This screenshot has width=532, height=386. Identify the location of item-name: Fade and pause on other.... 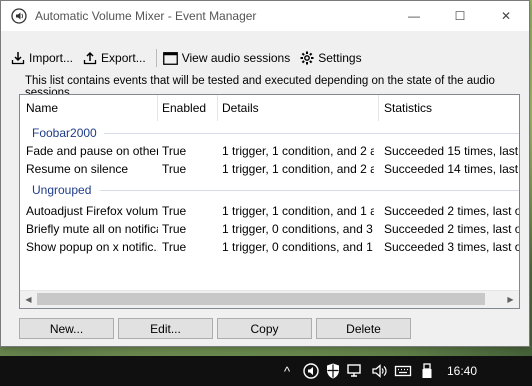
(92, 151).